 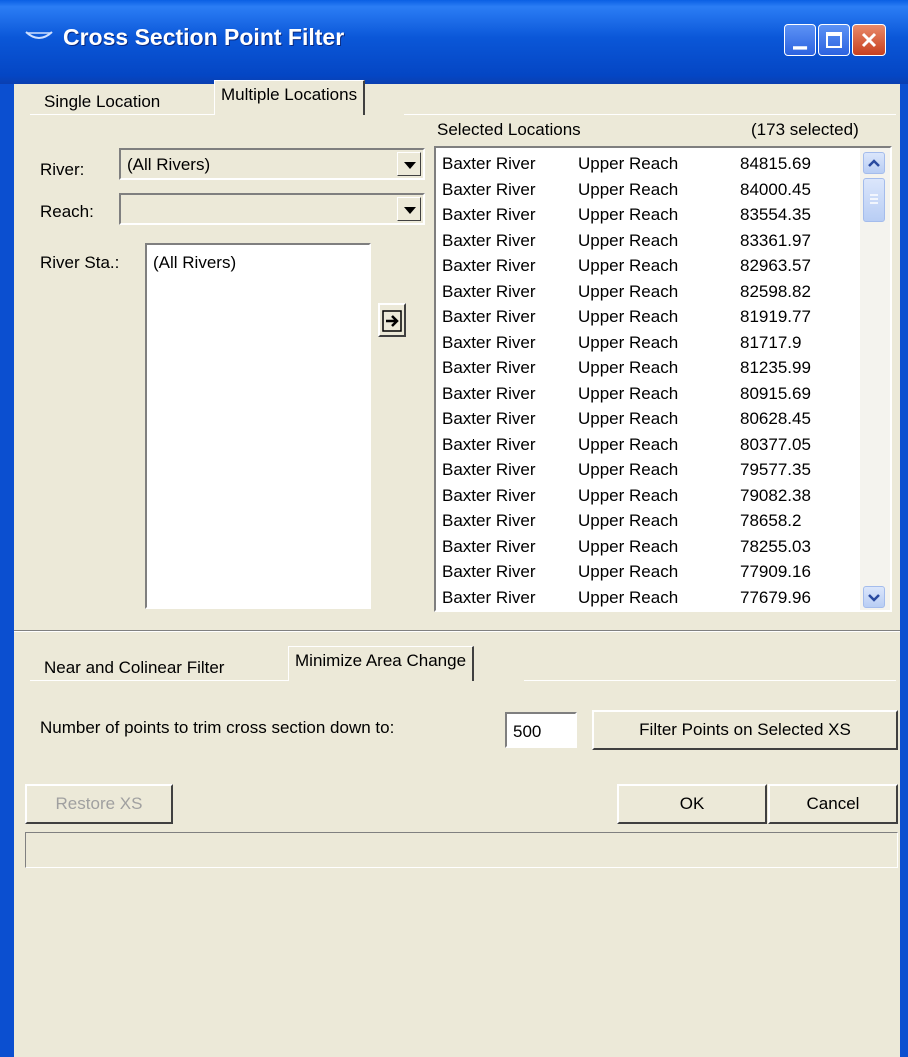 What do you see at coordinates (204, 37) in the screenshot?
I see `window-title: Cross Section Point Filter` at bounding box center [204, 37].